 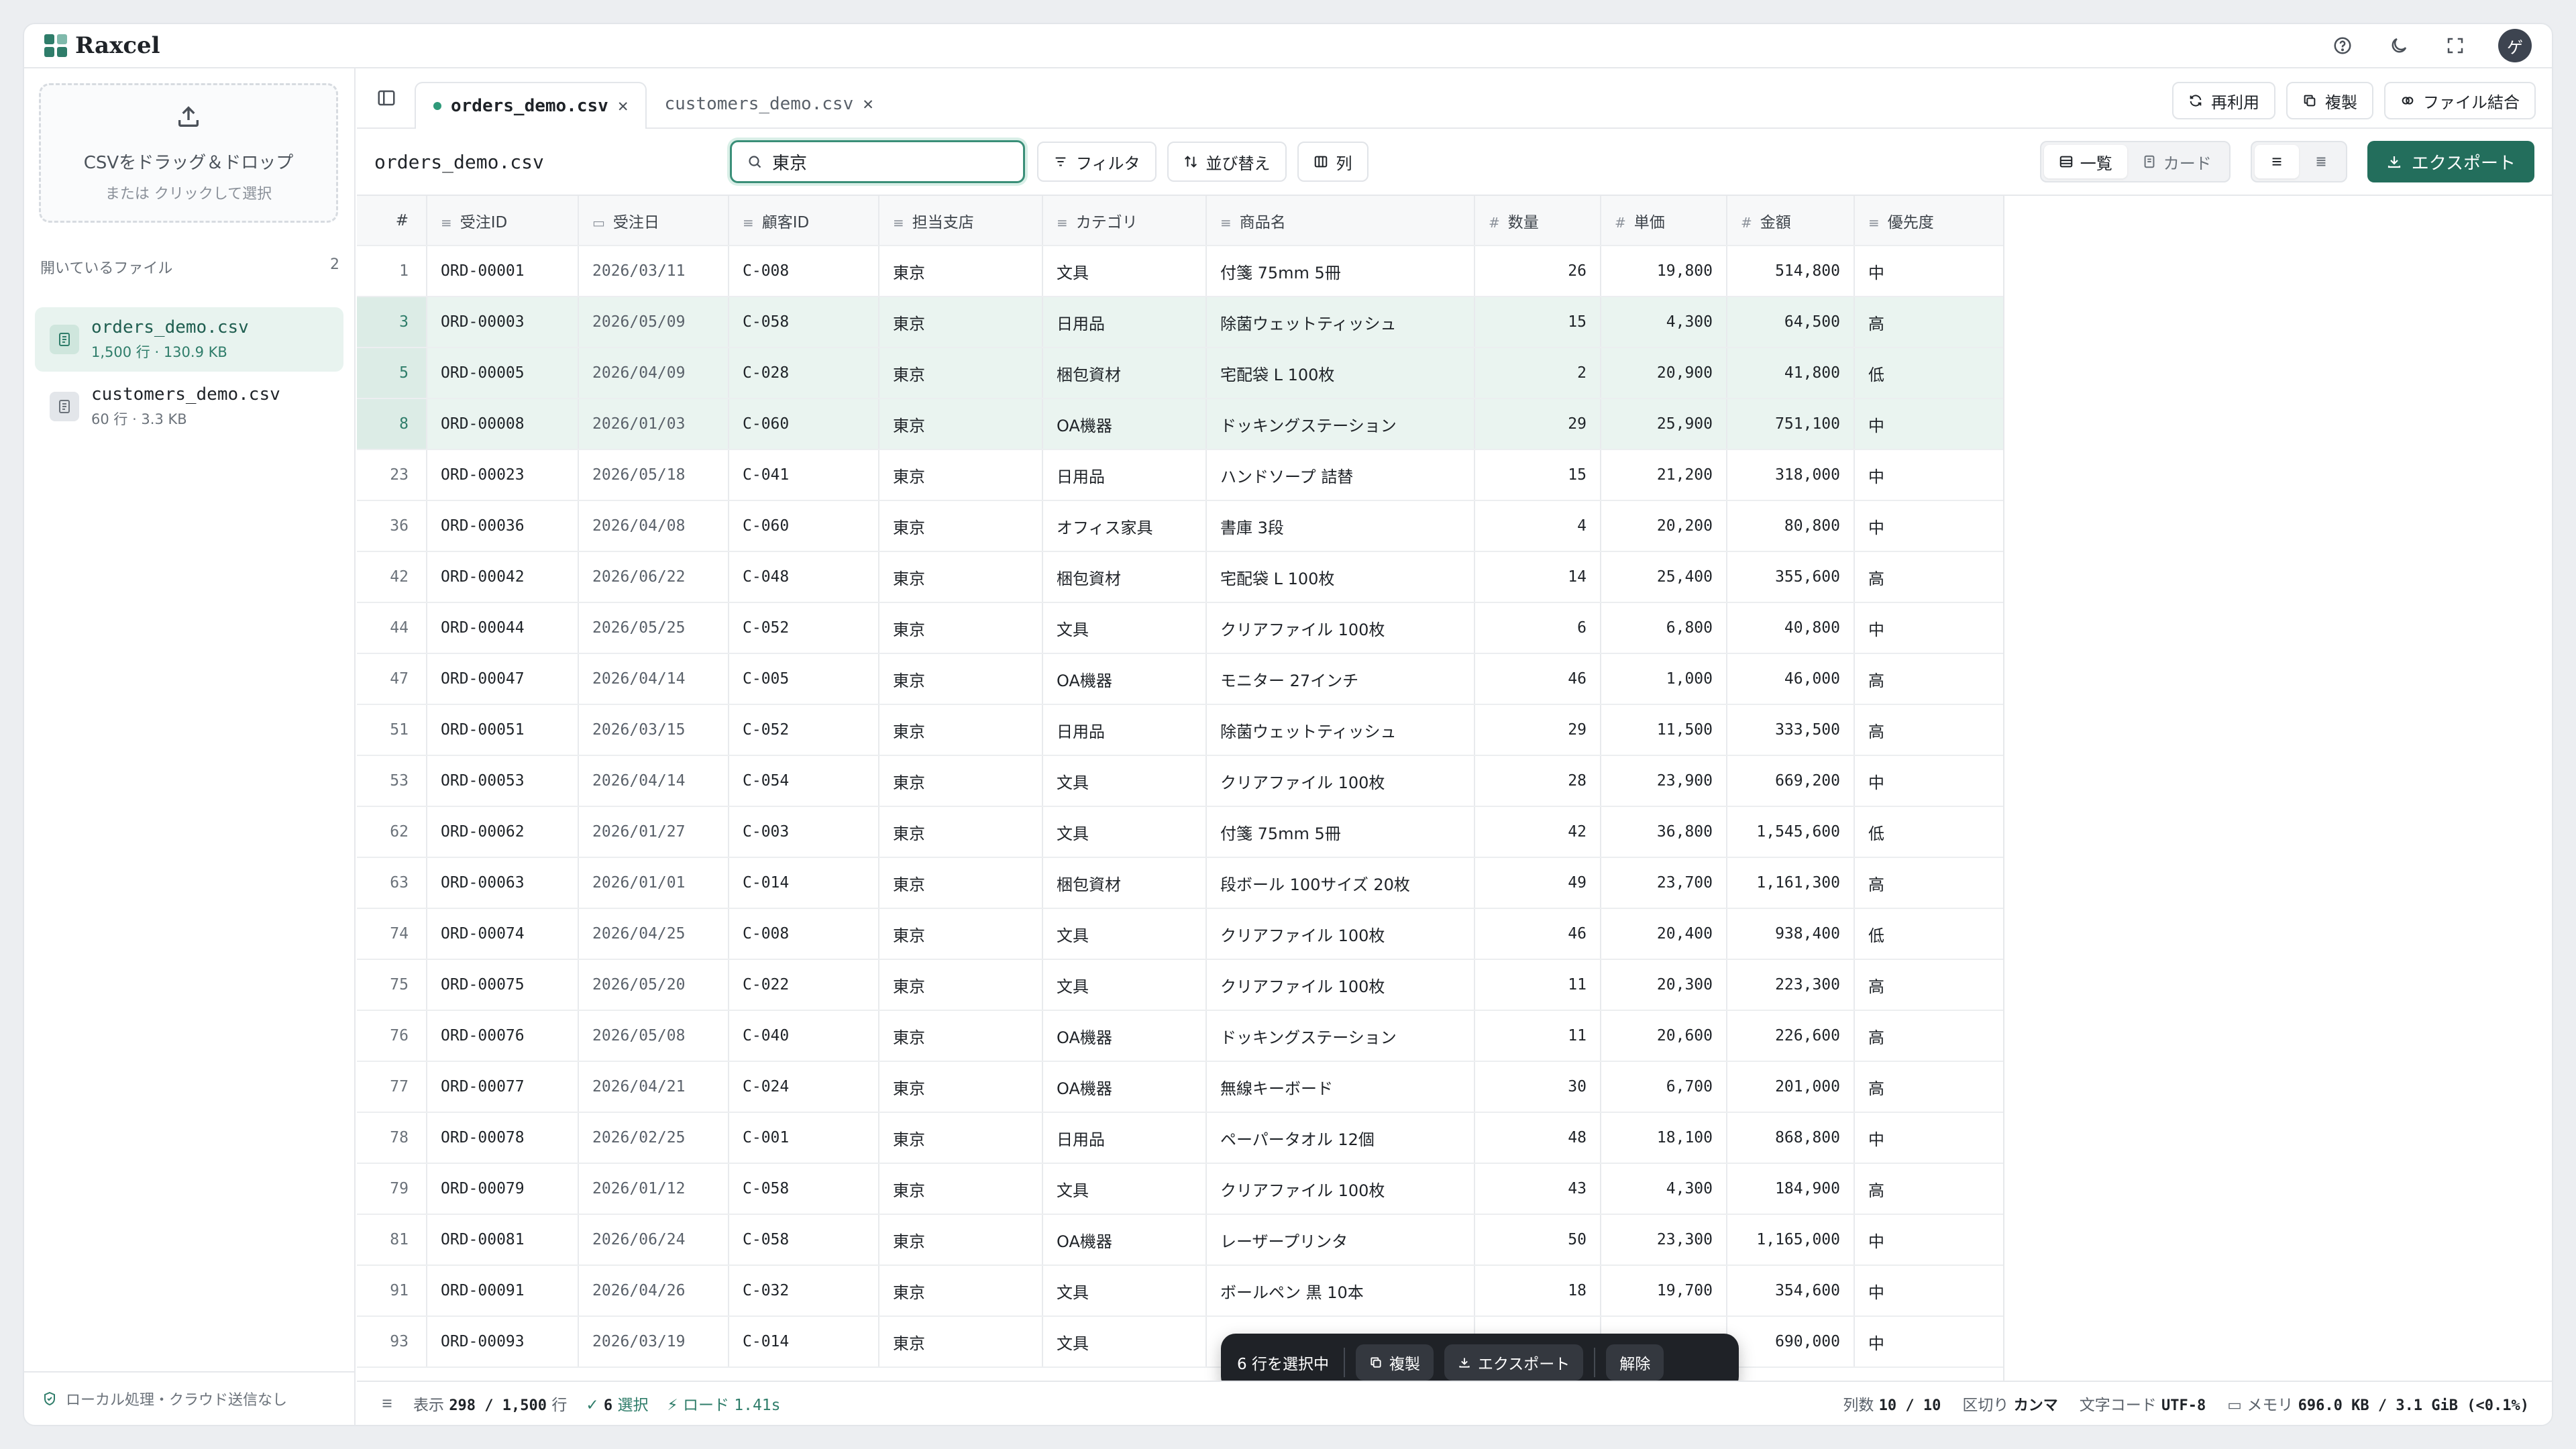 What do you see at coordinates (1340, 730) in the screenshot?
I see `product-cell: 除菌ウェットティッシュ` at bounding box center [1340, 730].